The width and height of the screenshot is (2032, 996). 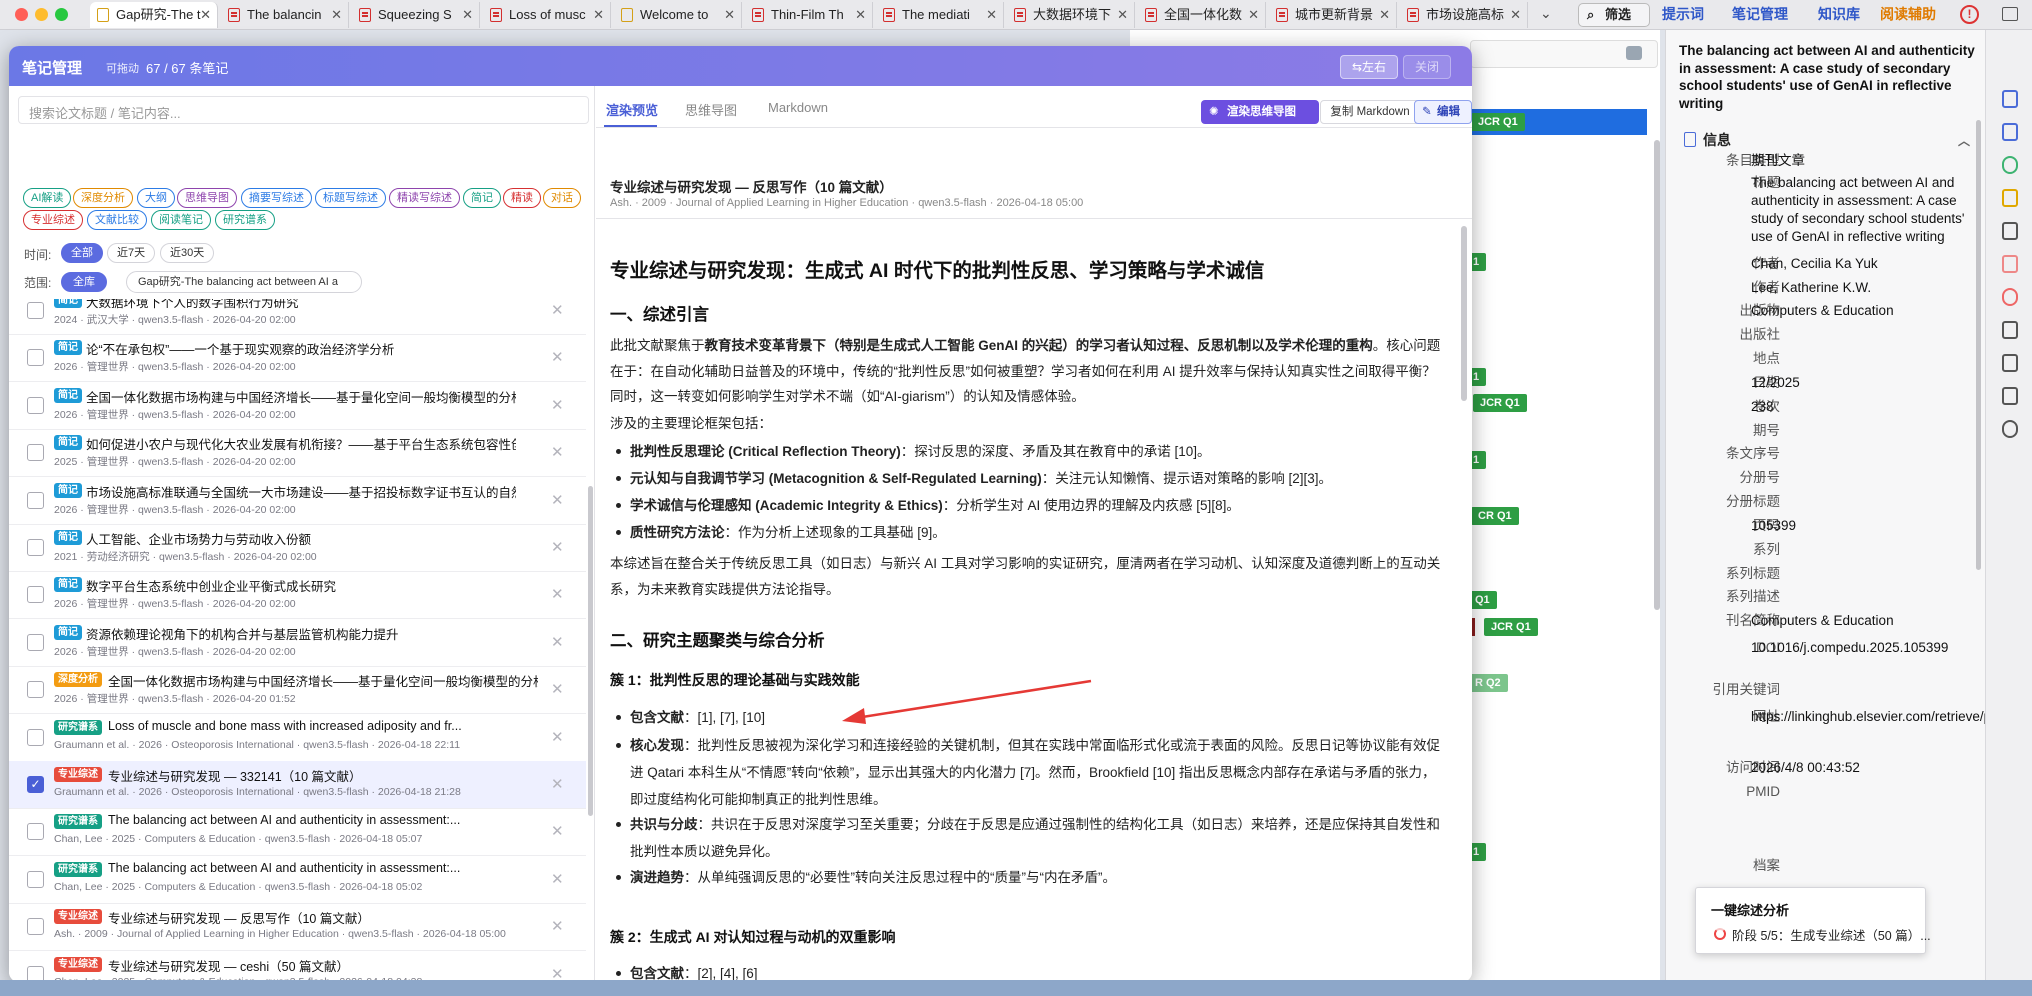 I want to click on info-field-value: Lee, Katherine K.W., so click(x=1861, y=288).